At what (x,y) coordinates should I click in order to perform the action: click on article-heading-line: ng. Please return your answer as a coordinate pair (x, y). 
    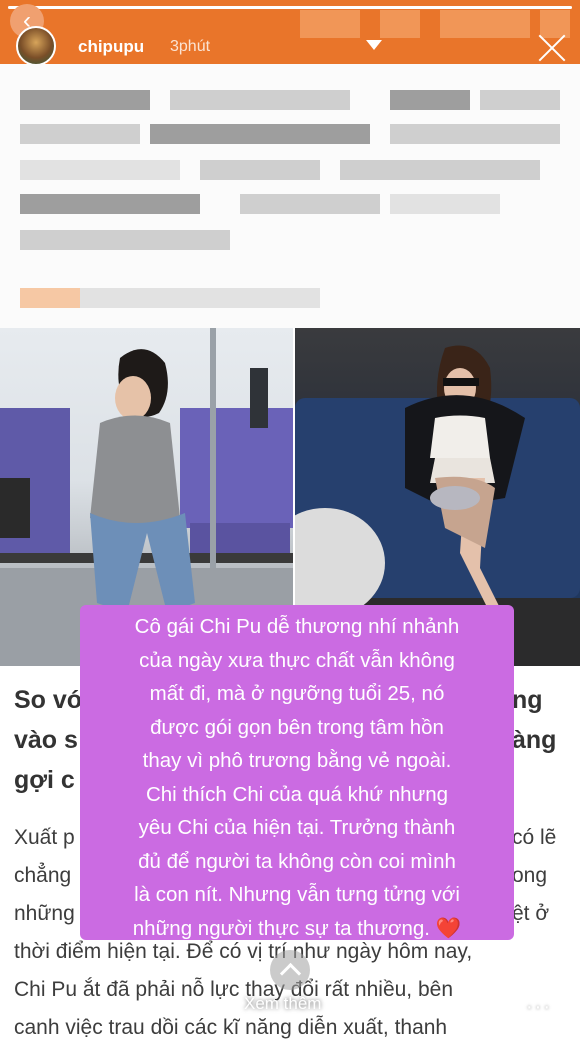
    Looking at the image, I should click on (527, 700).